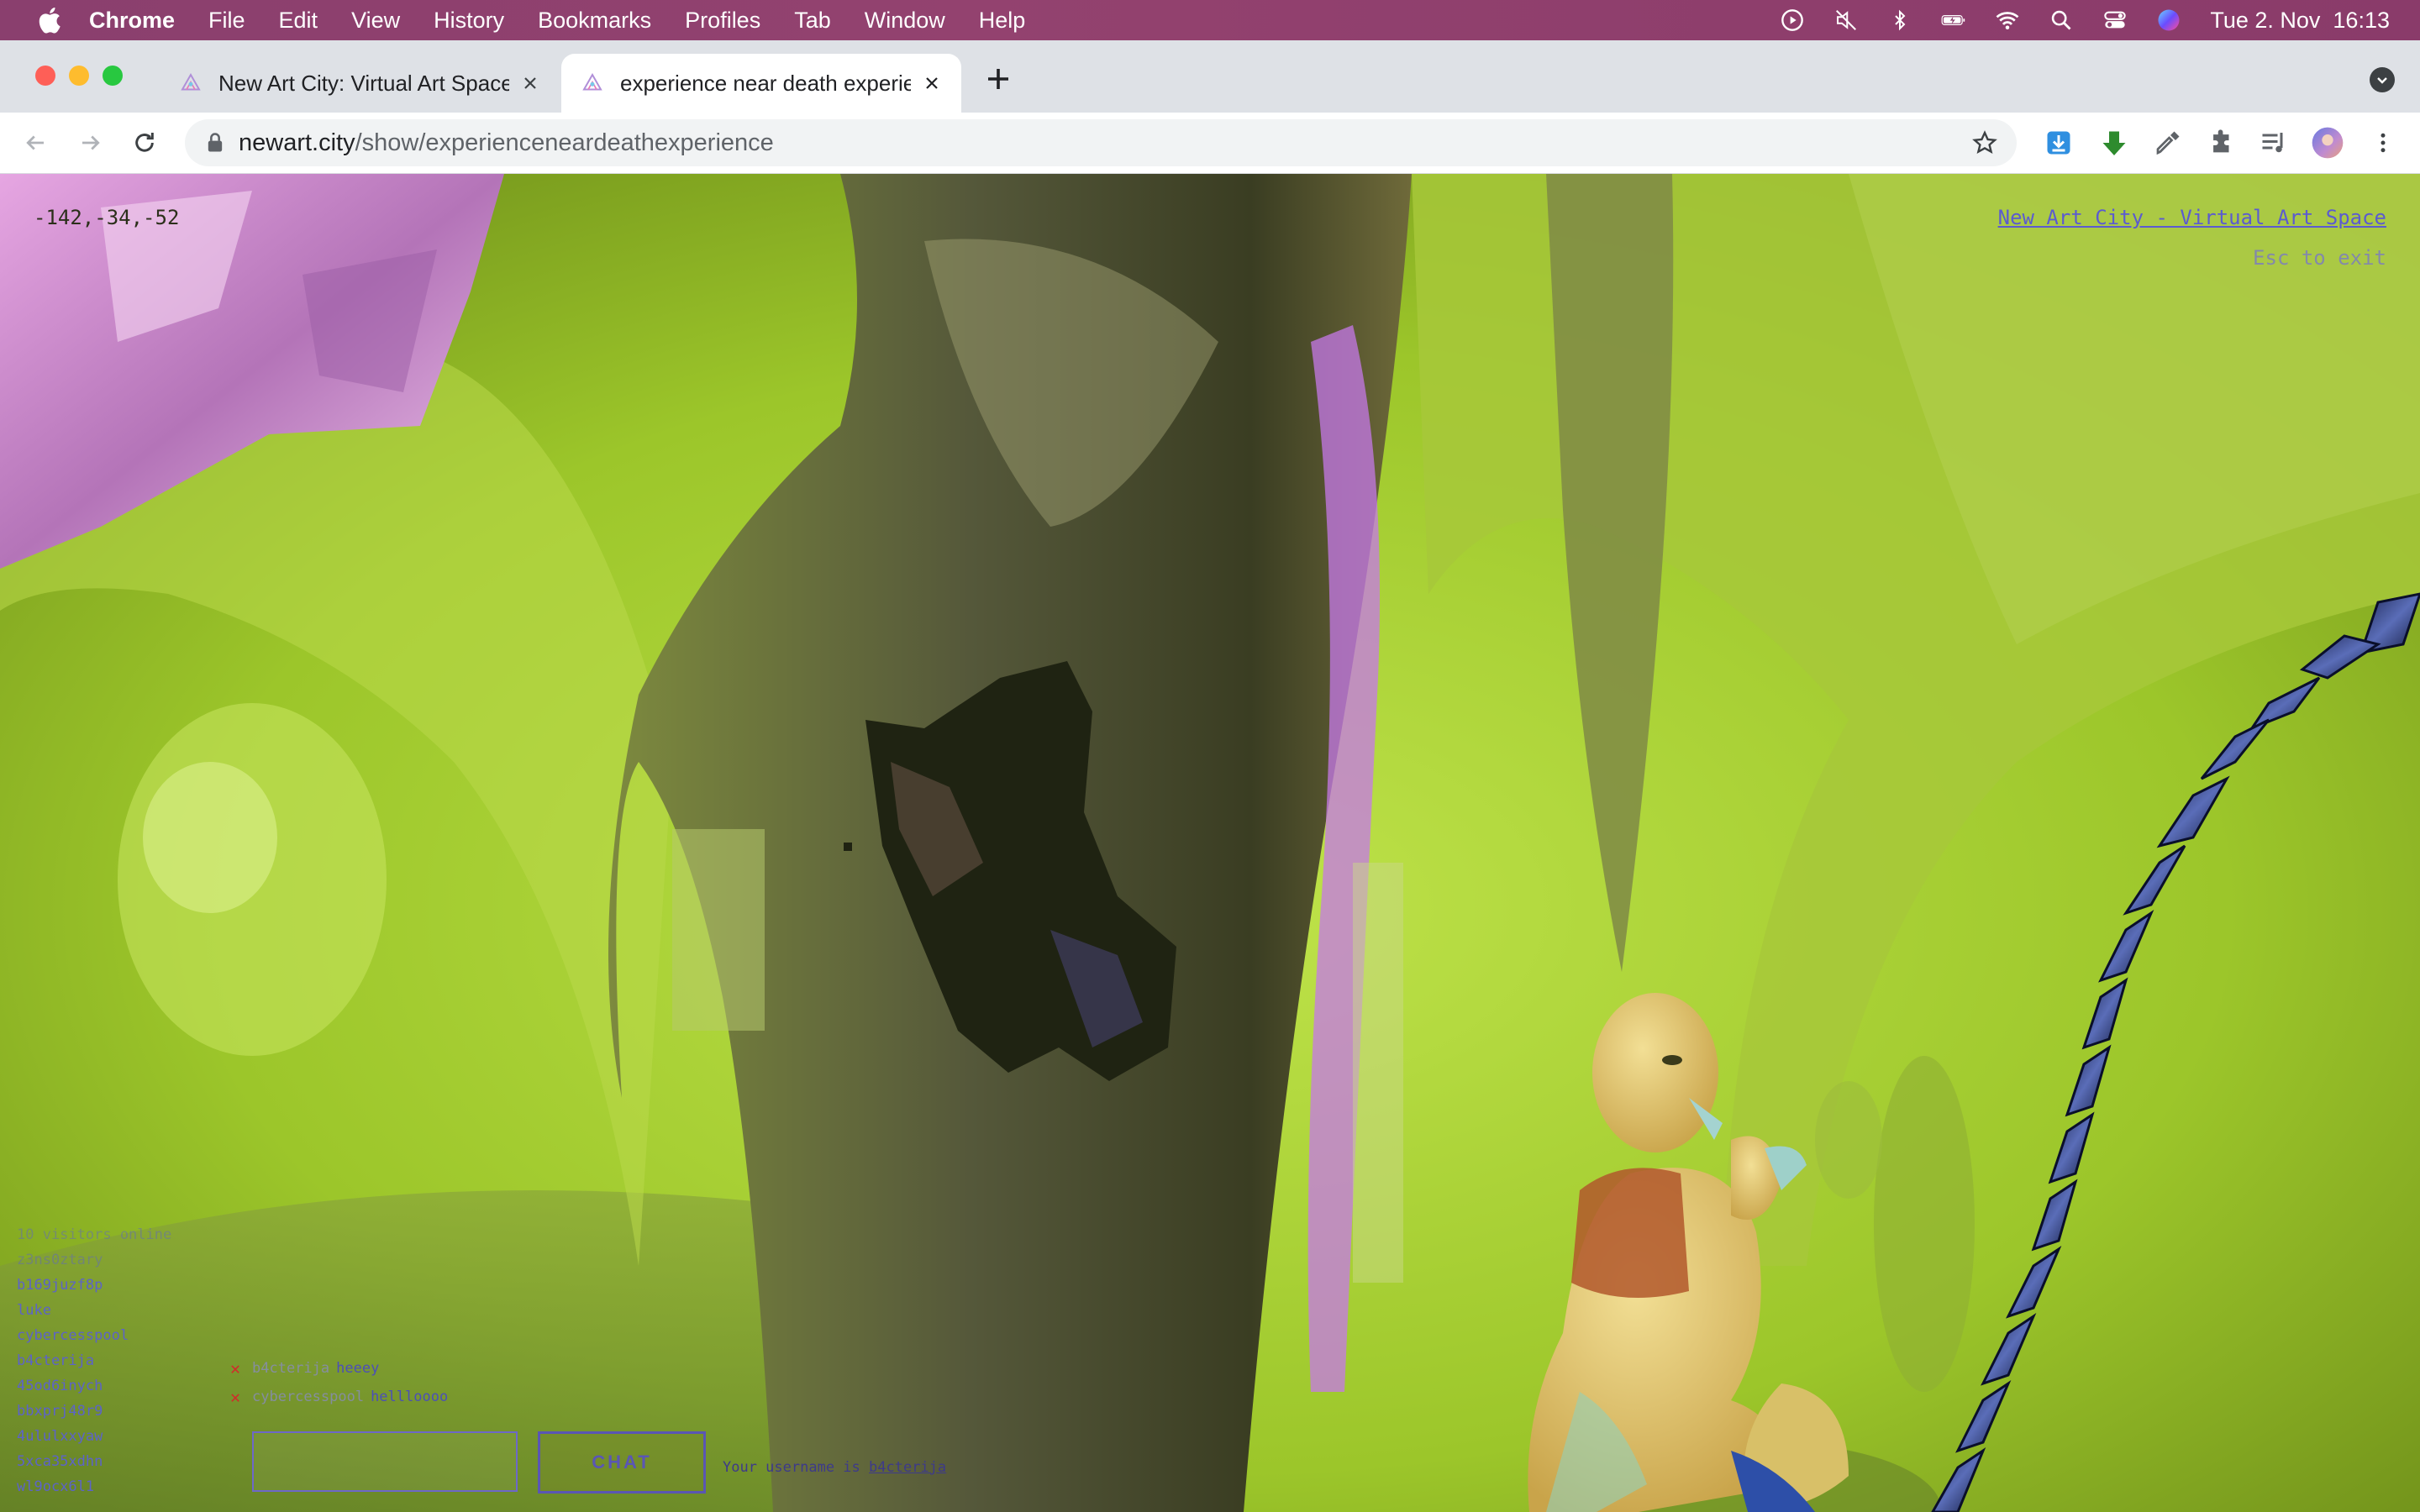 This screenshot has width=2420, height=1512. Describe the element at coordinates (2221, 143) in the screenshot. I see `puzzle-extensions-icon` at that location.